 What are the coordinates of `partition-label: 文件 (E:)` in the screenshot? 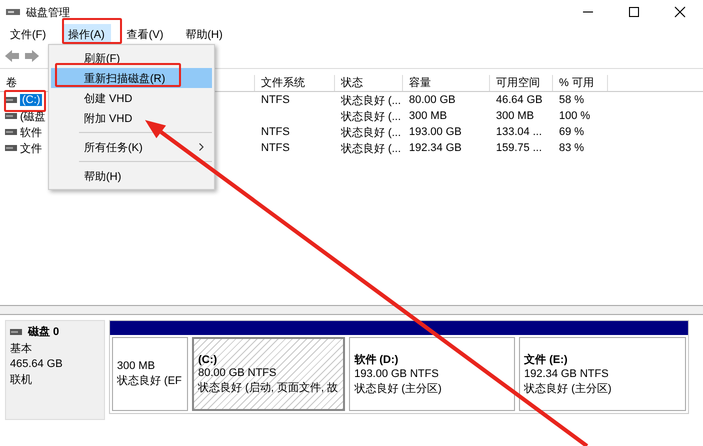 It's located at (546, 359).